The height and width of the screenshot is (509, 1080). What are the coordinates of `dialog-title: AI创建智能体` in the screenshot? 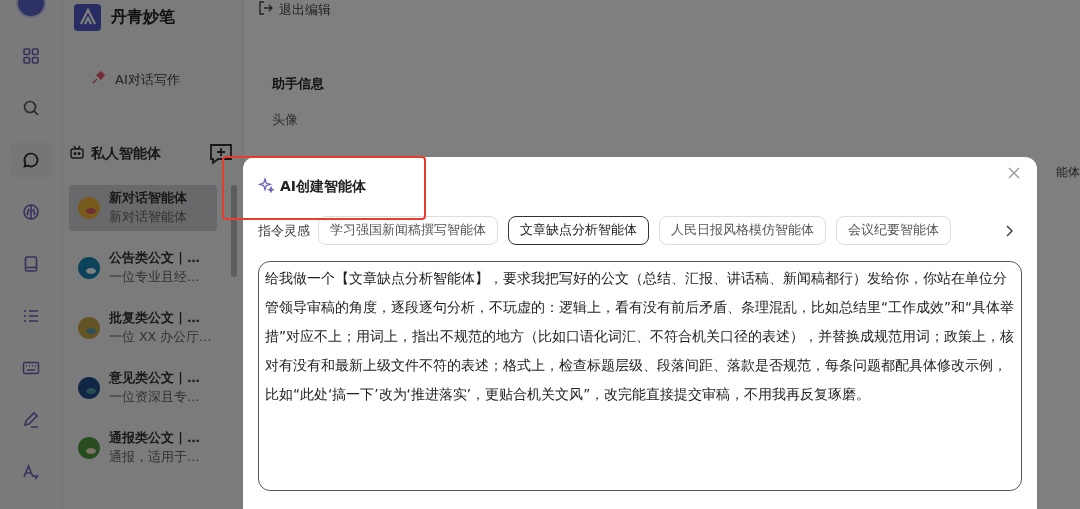 It's located at (323, 187).